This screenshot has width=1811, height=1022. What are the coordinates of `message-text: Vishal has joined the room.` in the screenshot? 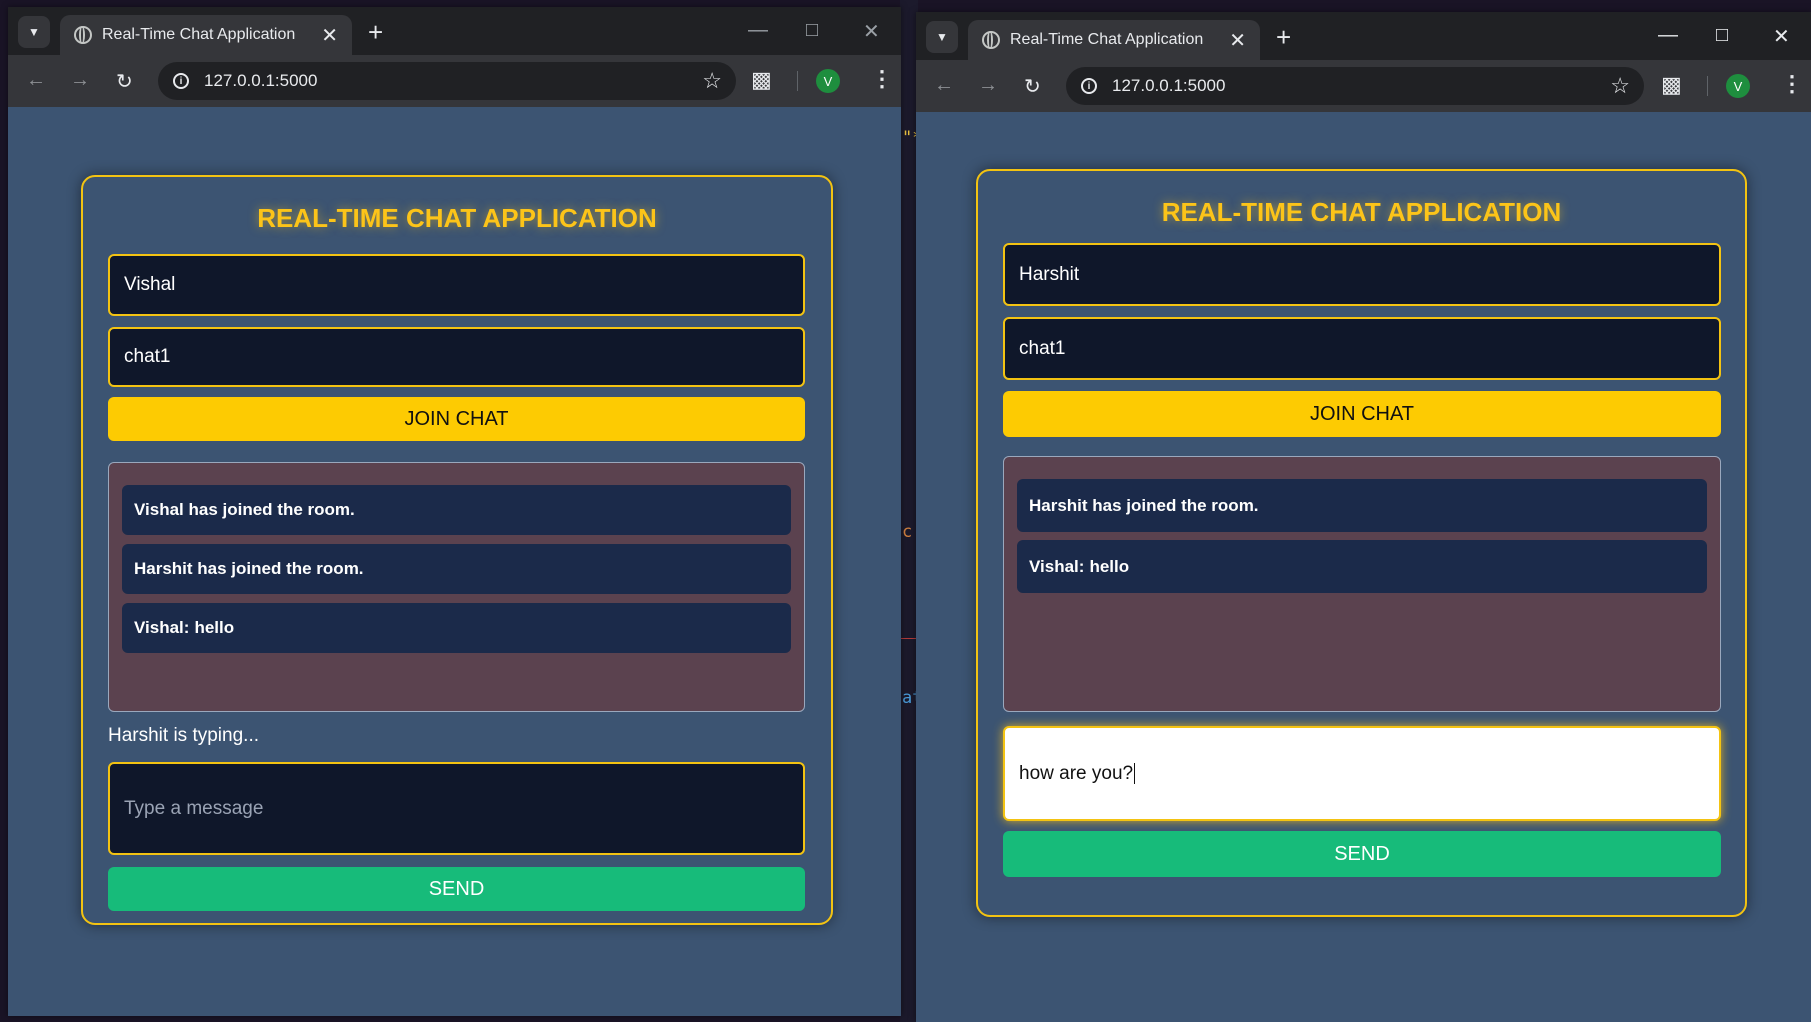 It's located at (244, 509).